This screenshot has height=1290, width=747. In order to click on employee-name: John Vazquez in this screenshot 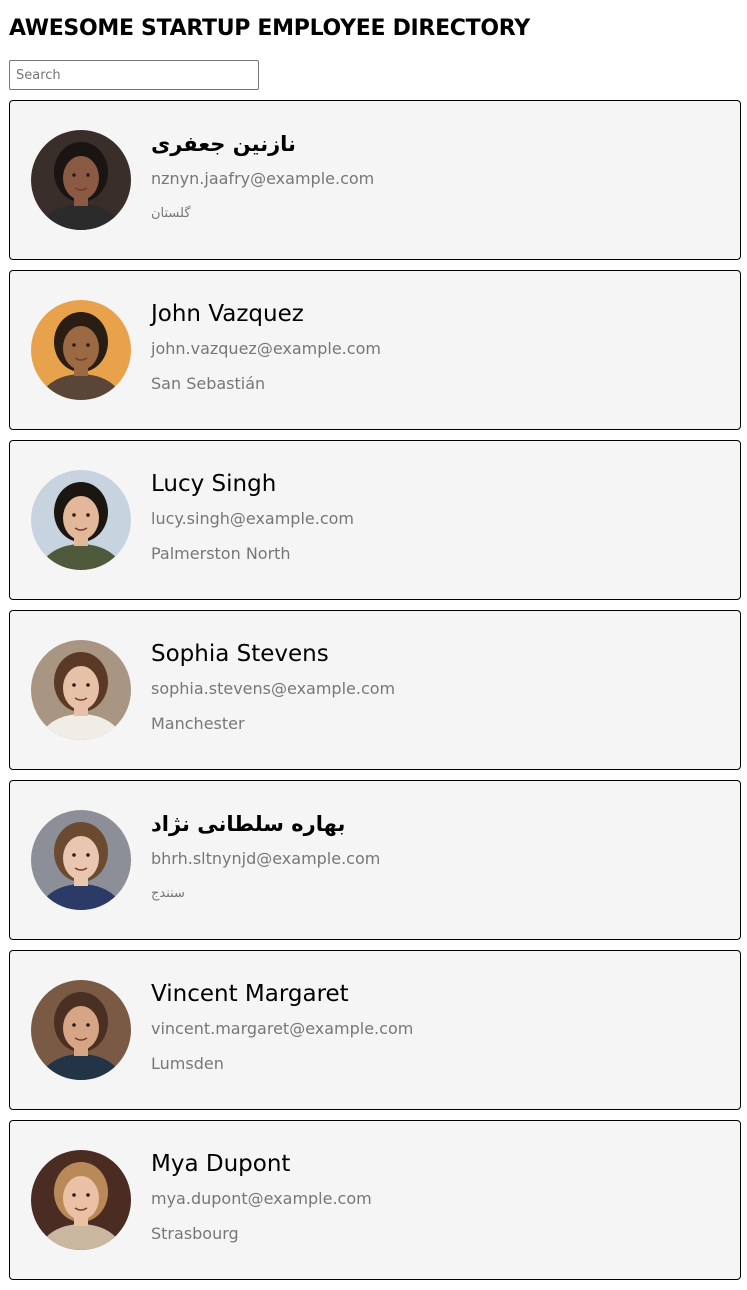, I will do `click(227, 314)`.